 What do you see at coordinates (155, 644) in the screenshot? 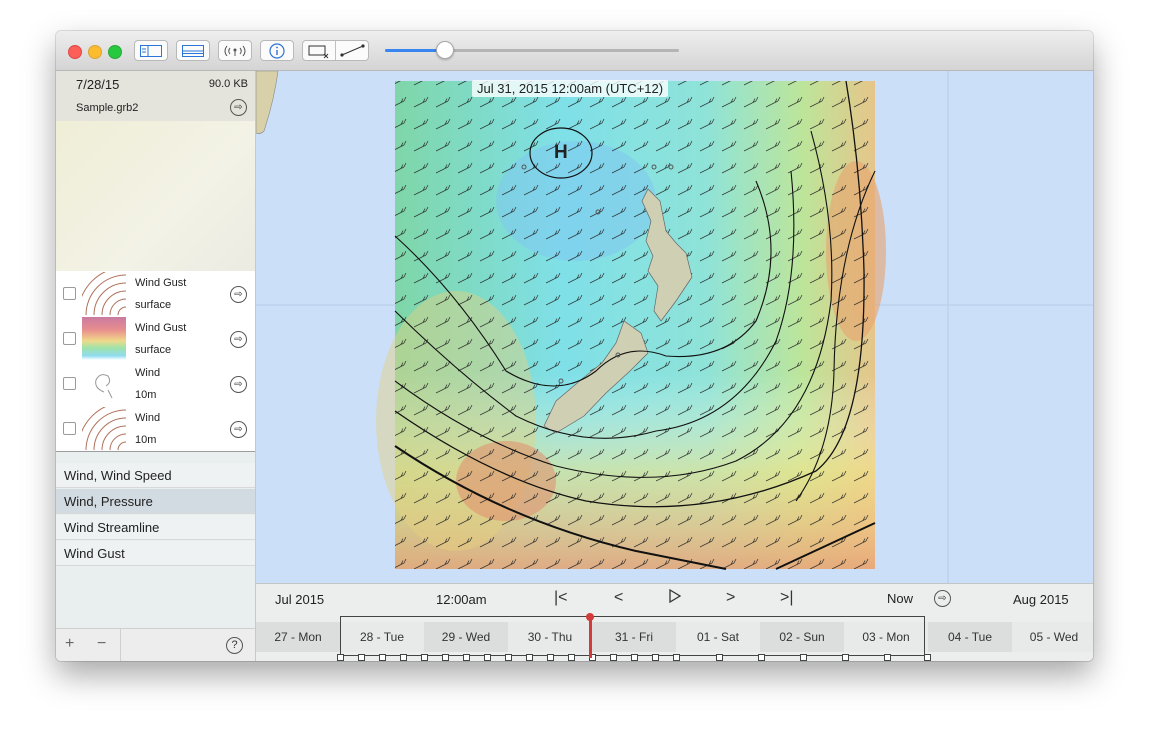
I see `sidebar-footer: + − ?` at bounding box center [155, 644].